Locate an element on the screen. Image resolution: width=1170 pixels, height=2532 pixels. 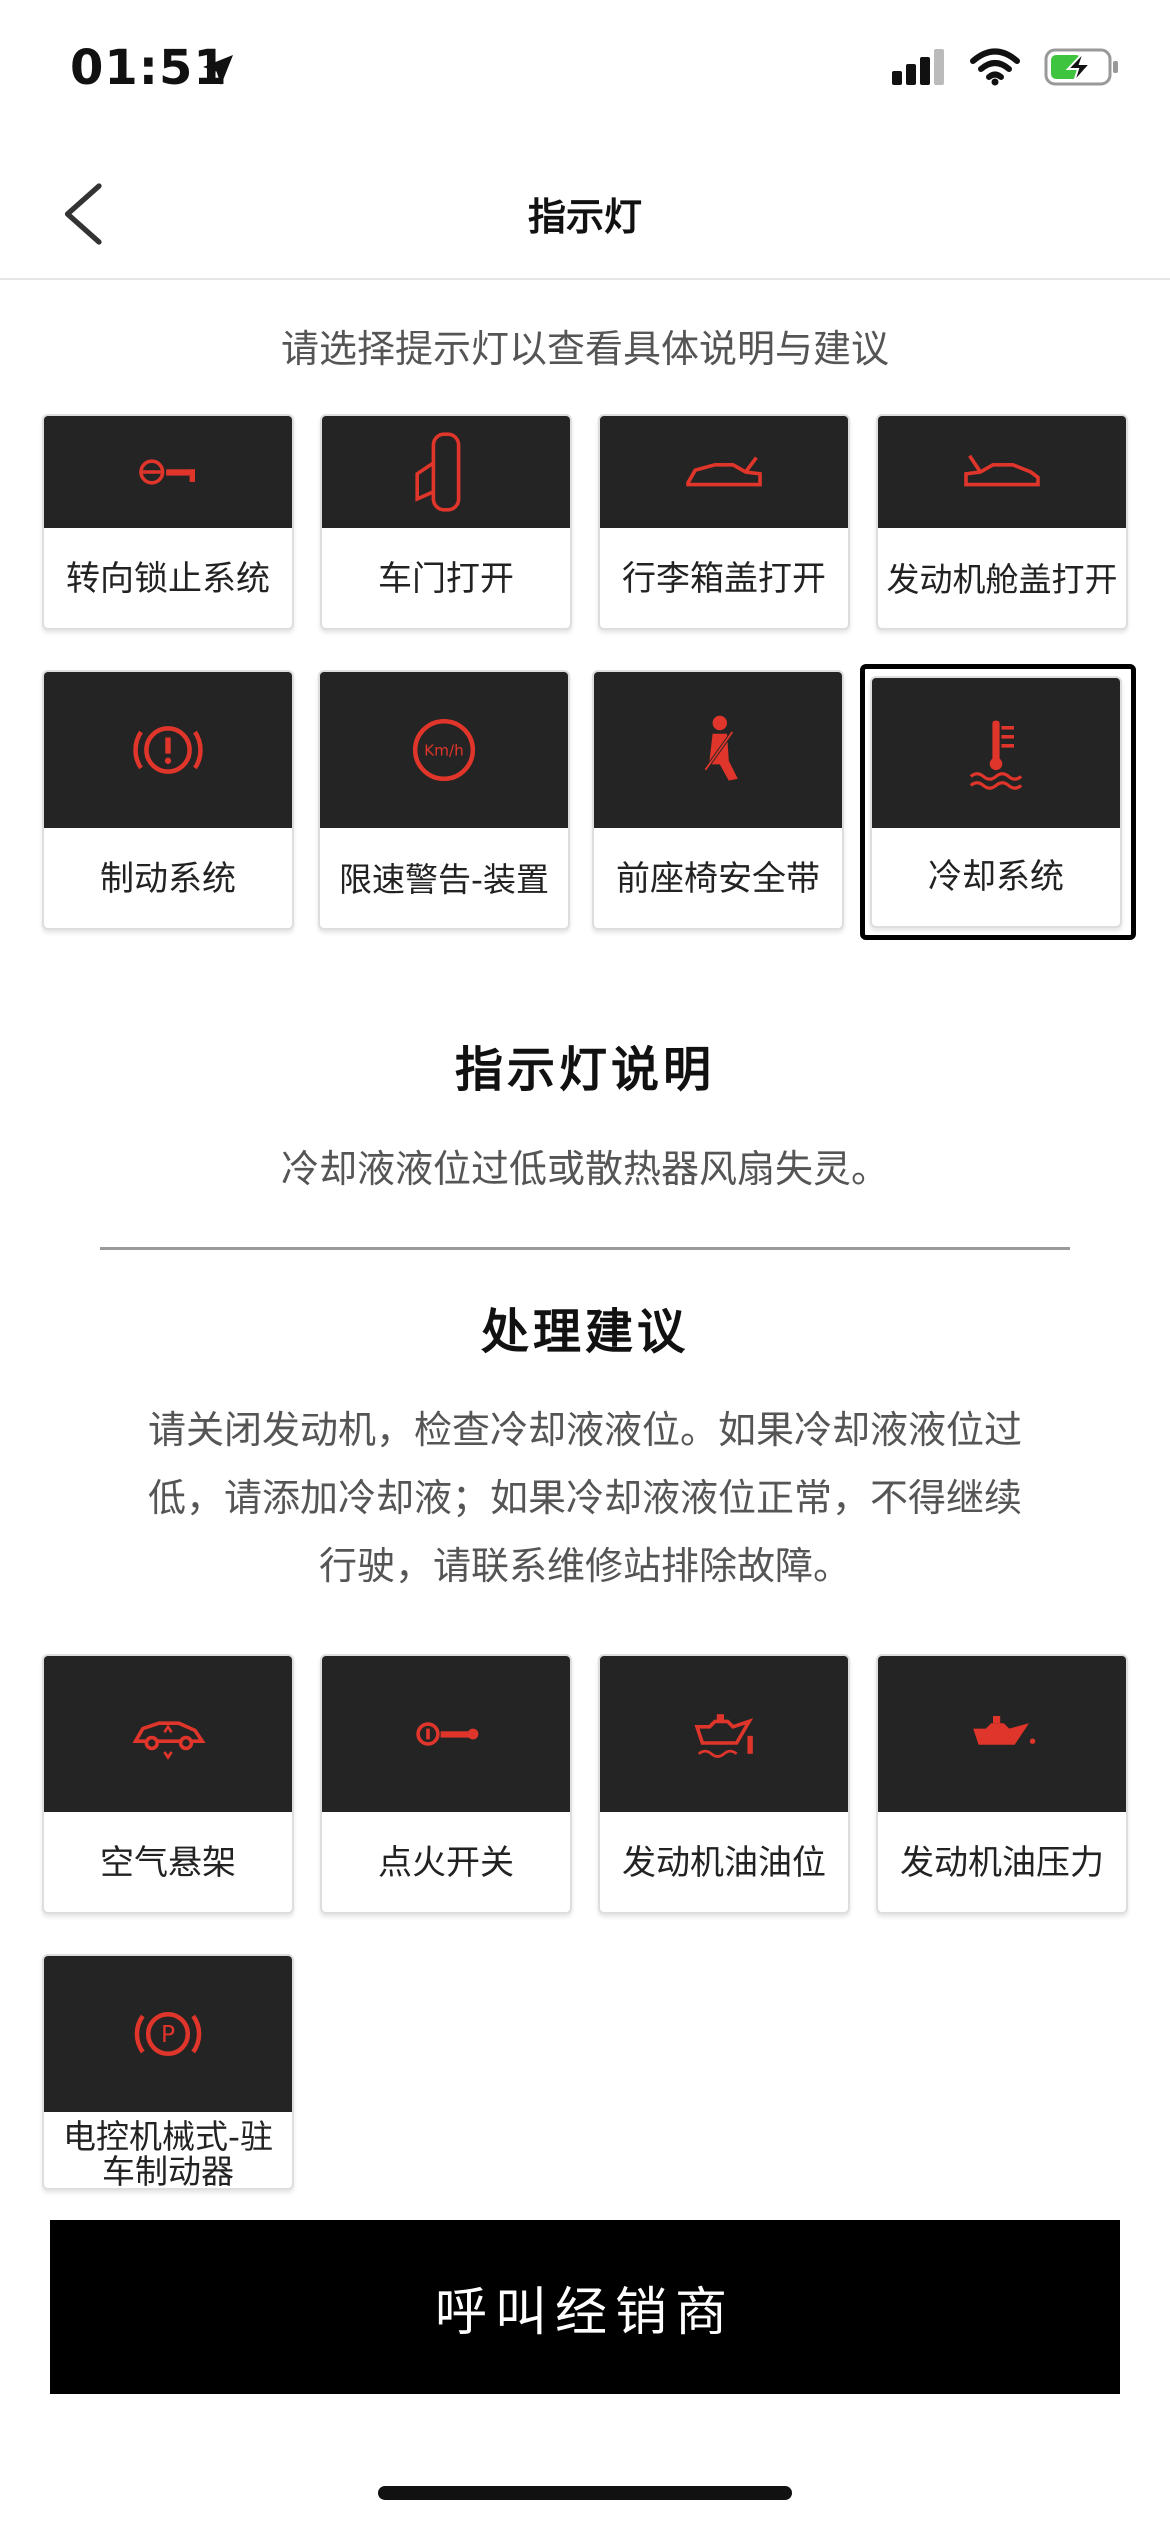
trunk-open-icon is located at coordinates (724, 471).